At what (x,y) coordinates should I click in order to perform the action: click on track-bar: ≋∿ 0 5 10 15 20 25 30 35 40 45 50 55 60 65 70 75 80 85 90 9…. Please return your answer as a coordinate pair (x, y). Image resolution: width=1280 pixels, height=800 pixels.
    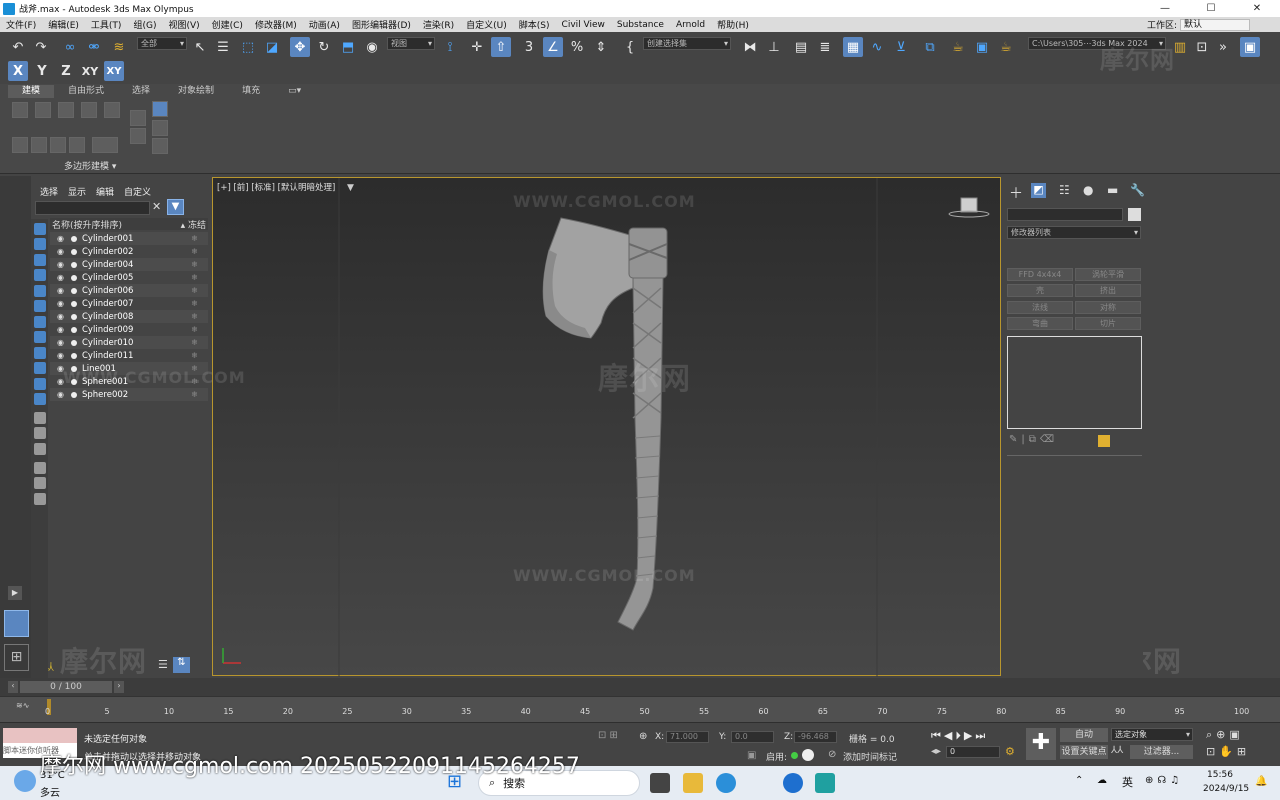
    Looking at the image, I should click on (640, 709).